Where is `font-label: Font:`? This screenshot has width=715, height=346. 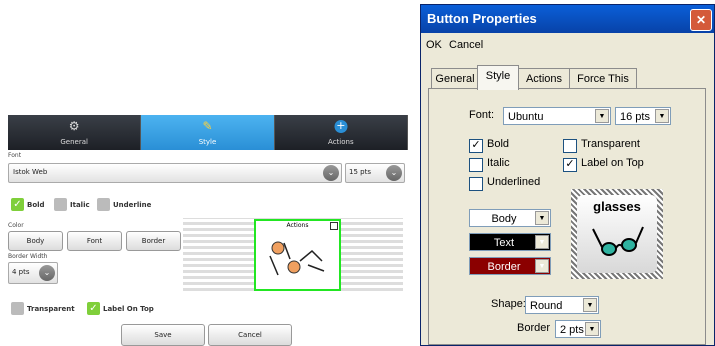
font-label: Font: is located at coordinates (482, 115).